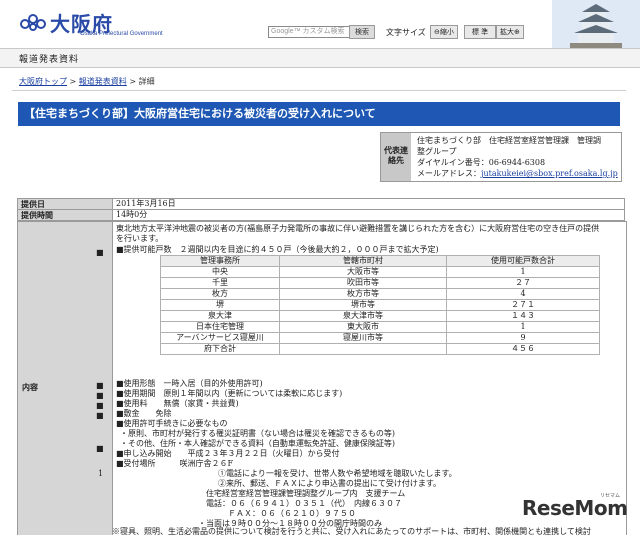 This screenshot has width=640, height=535. I want to click on table-cell, so click(363, 349).